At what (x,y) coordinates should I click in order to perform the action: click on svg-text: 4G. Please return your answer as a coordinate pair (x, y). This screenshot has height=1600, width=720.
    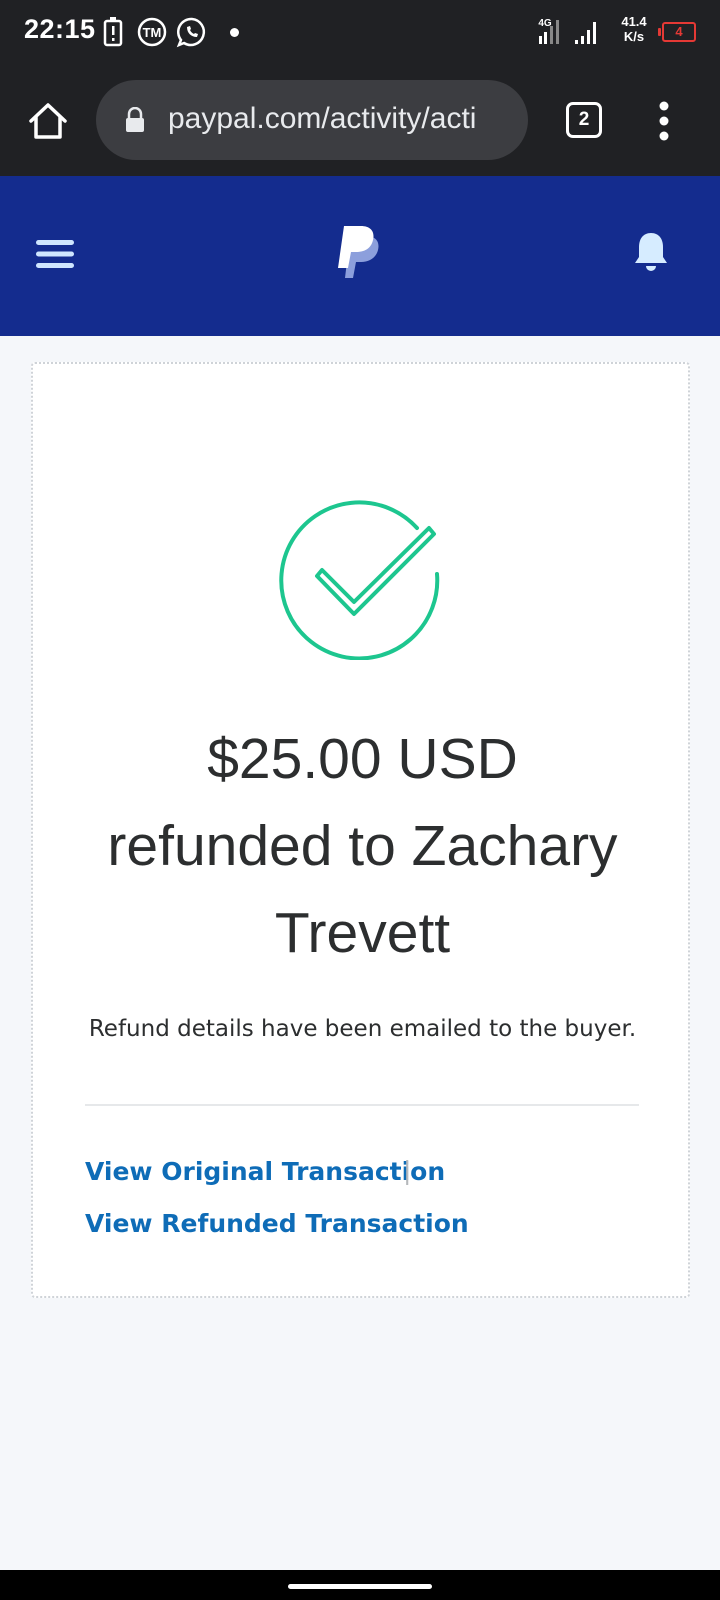
    Looking at the image, I should click on (545, 23).